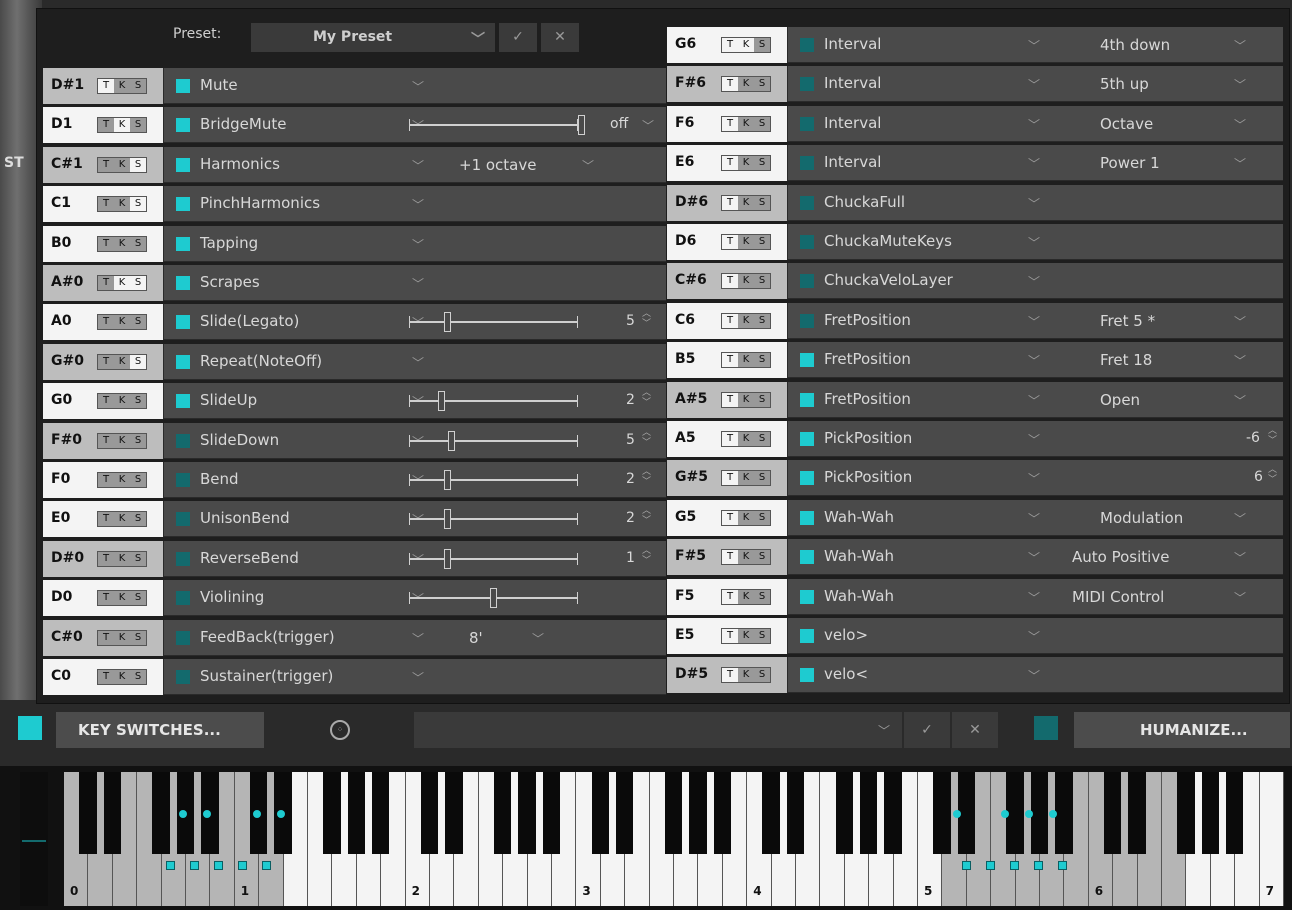  Describe the element at coordinates (34, 839) in the screenshot. I see `pitch-wheel` at that location.